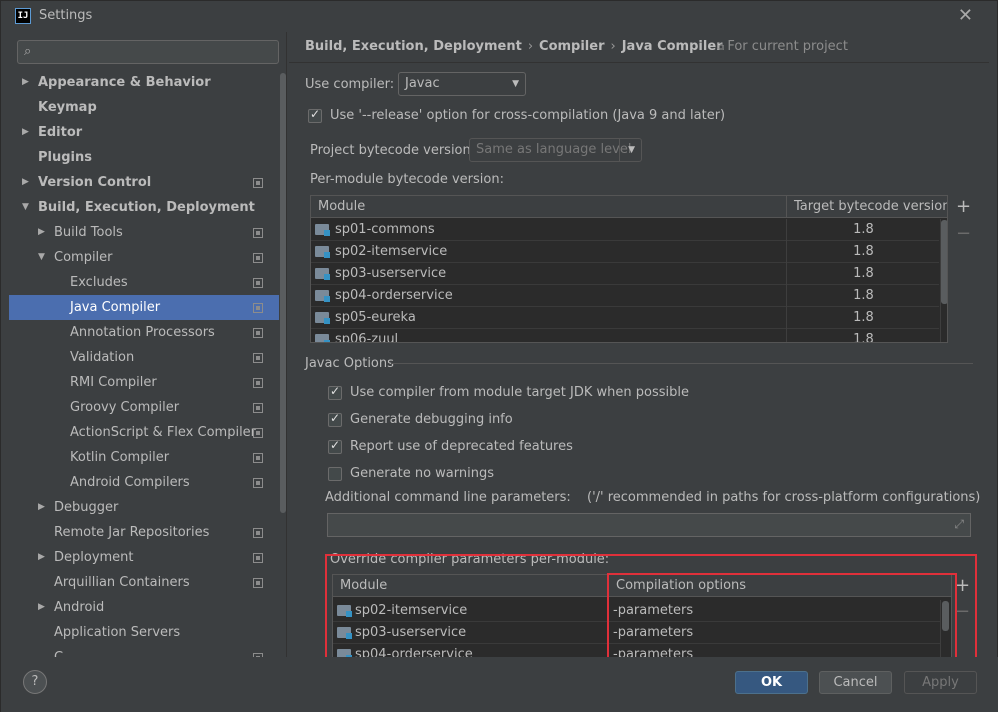  What do you see at coordinates (499, 684) in the screenshot?
I see `dialog-button-bar: ? OK Cancel Apply` at bounding box center [499, 684].